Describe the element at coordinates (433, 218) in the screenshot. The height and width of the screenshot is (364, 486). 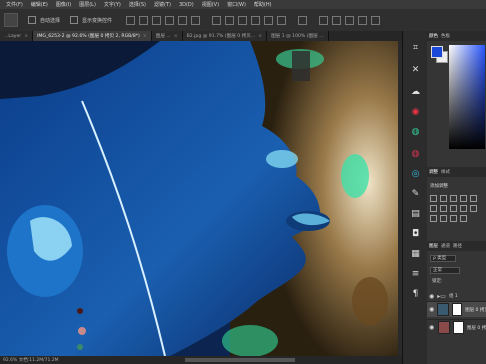
I see `invert-icon` at that location.